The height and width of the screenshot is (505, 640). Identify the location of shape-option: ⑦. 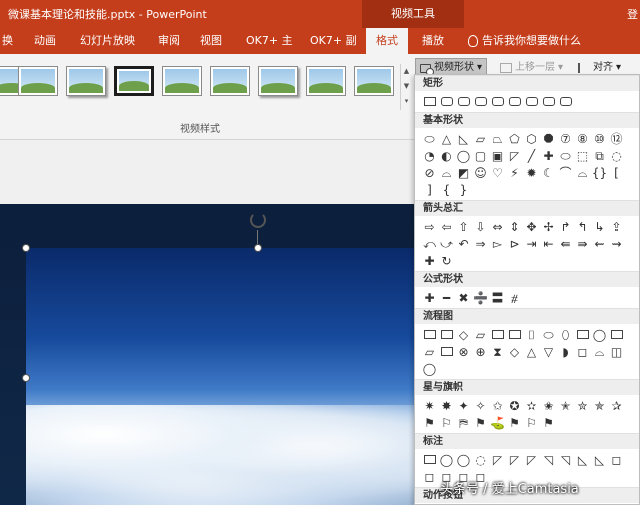
(565, 138).